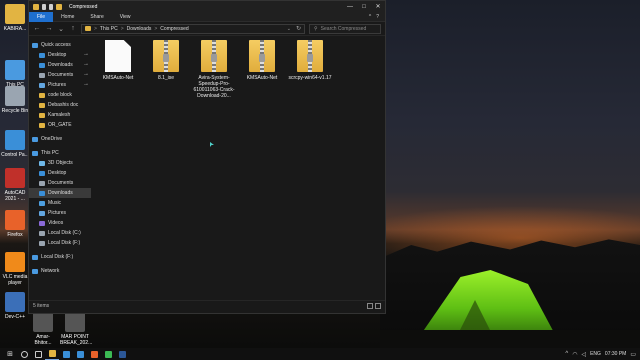 The image size is (640, 360). What do you see at coordinates (207, 305) in the screenshot?
I see `status-bar: 5 items` at bounding box center [207, 305].